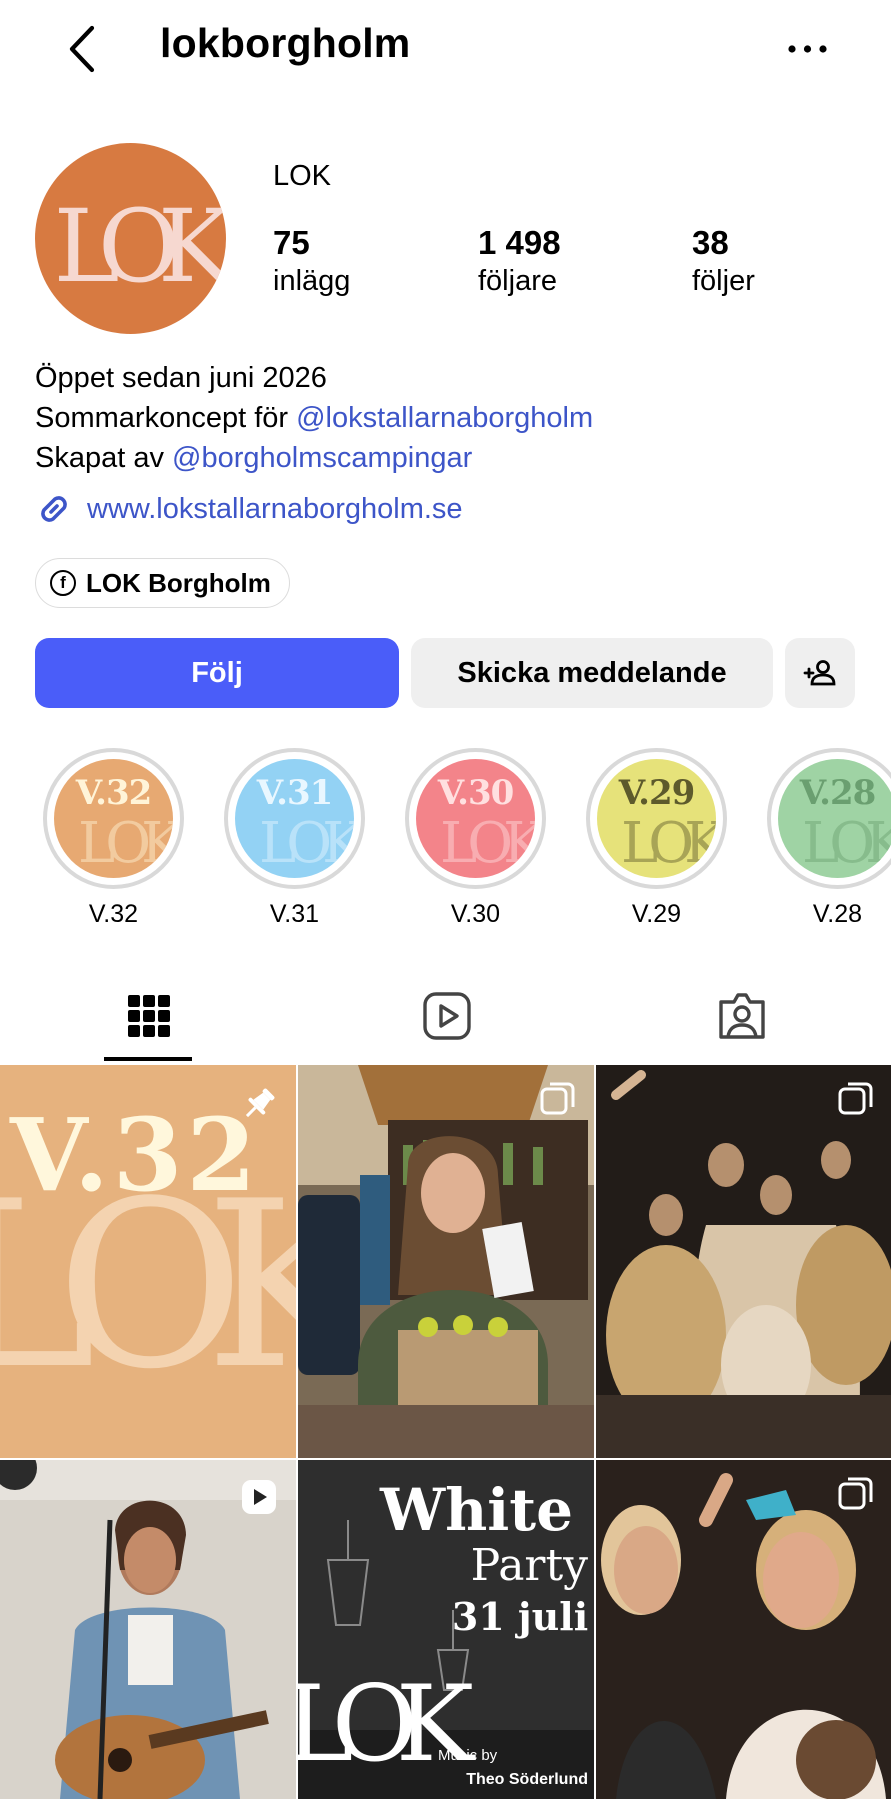 This screenshot has width=891, height=1799. What do you see at coordinates (148, 1059) in the screenshot?
I see `active-tab-indicator` at bounding box center [148, 1059].